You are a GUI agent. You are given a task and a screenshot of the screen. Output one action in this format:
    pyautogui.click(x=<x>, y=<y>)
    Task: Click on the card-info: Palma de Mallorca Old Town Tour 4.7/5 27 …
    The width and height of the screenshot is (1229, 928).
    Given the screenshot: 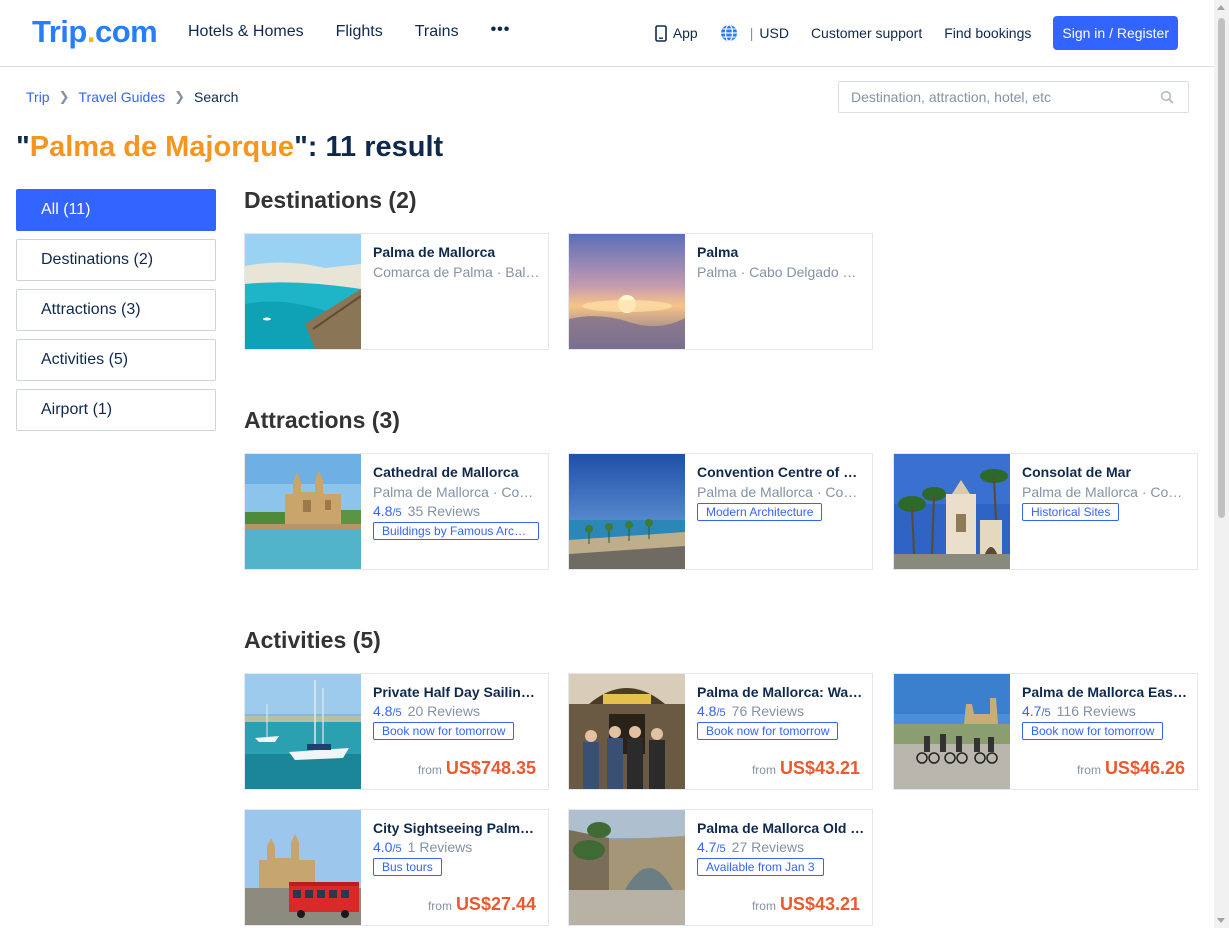 What is the action you would take?
    pyautogui.click(x=781, y=850)
    